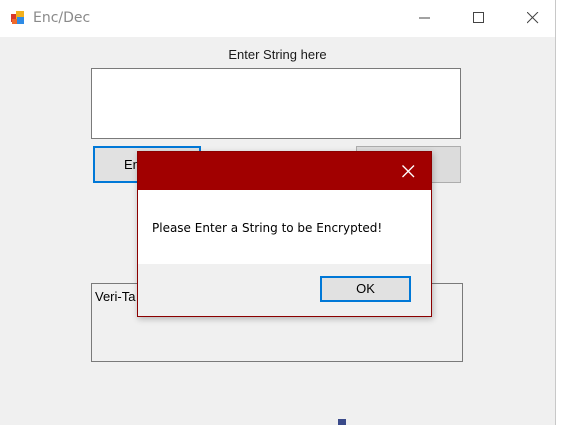  What do you see at coordinates (284, 290) in the screenshot?
I see `dialog-footer: OK` at bounding box center [284, 290].